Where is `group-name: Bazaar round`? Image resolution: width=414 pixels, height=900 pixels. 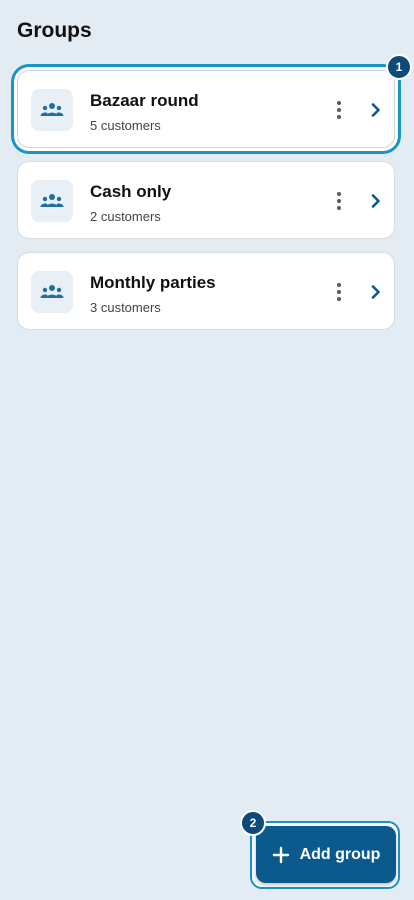
group-name: Bazaar round is located at coordinates (144, 100).